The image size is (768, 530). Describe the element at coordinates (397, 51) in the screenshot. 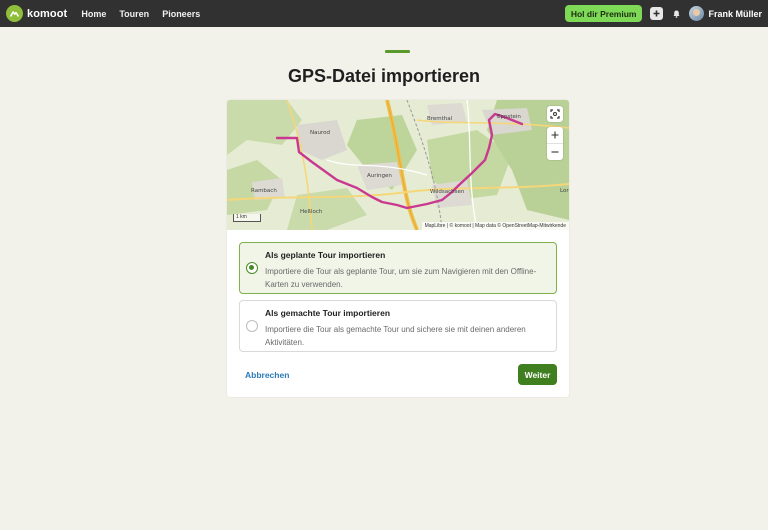

I see `accent-bar` at that location.